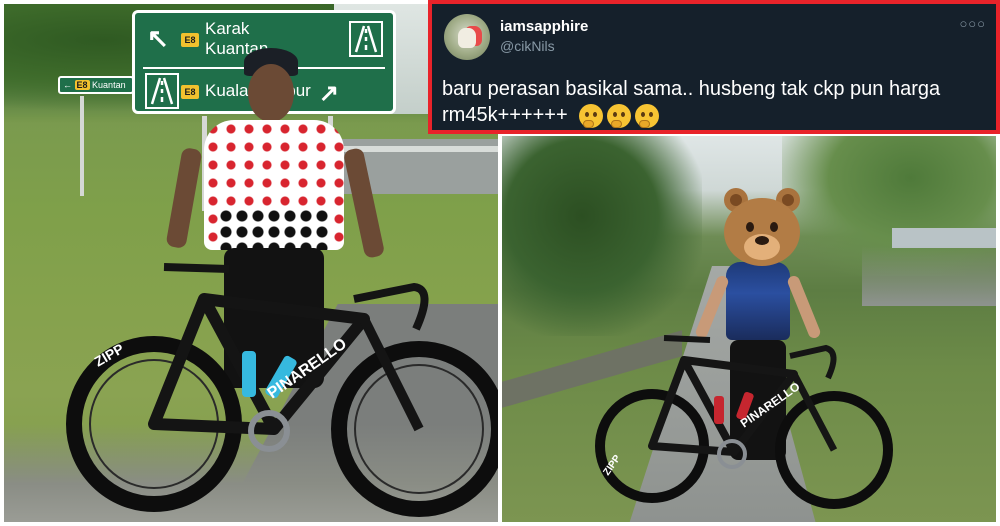 This screenshot has height=526, width=1000. What do you see at coordinates (929, 276) in the screenshot?
I see `bike-rack-area` at bounding box center [929, 276].